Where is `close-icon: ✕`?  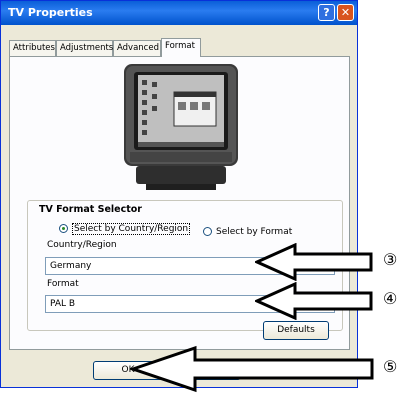
close-icon: ✕ is located at coordinates (345, 12).